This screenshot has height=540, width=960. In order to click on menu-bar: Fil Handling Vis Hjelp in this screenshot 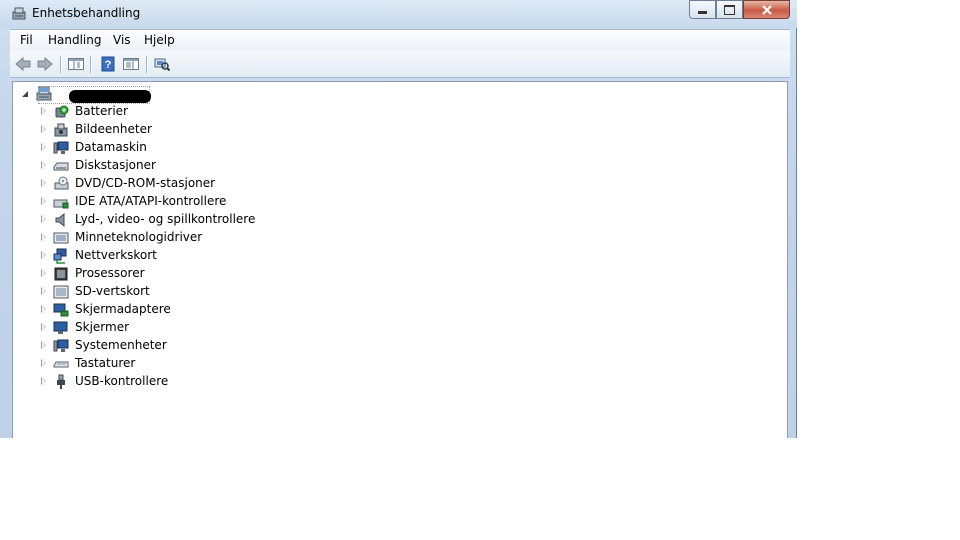, I will do `click(400, 40)`.